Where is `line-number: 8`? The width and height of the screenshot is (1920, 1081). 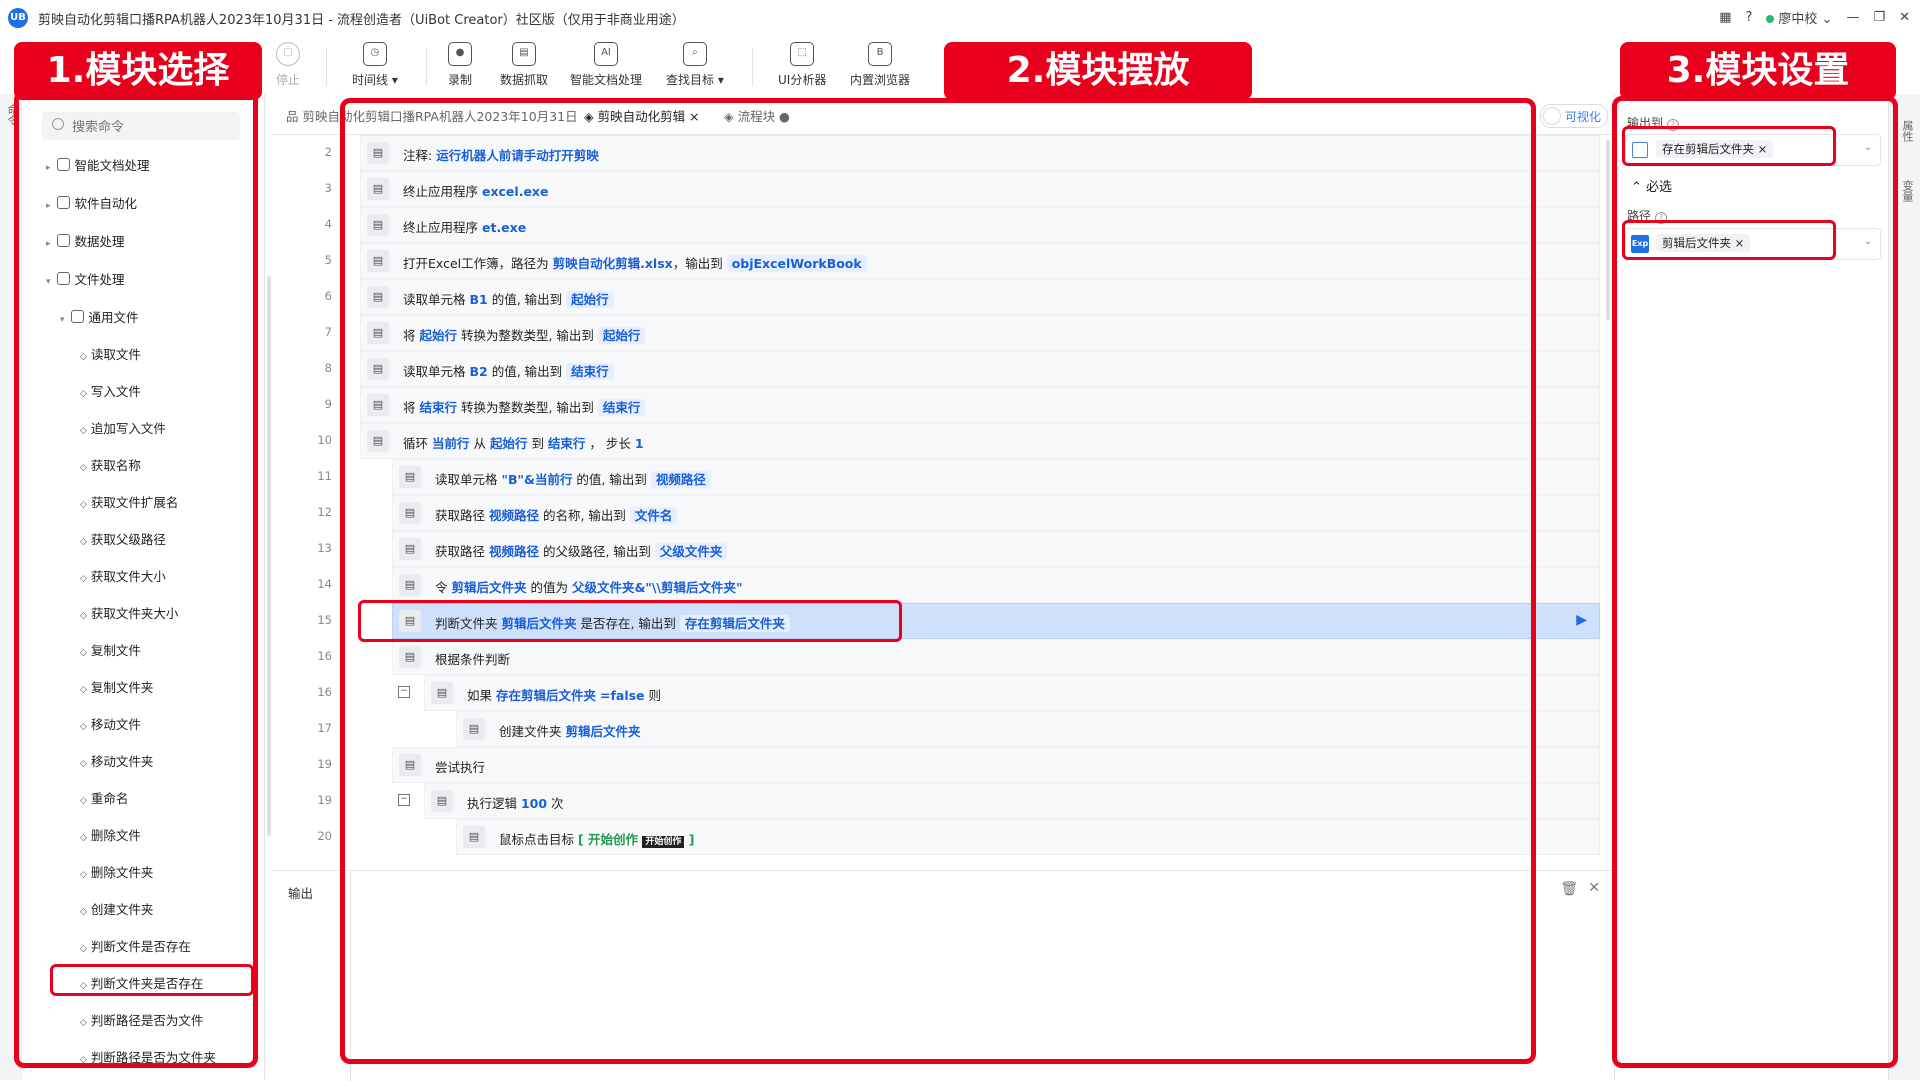
line-number: 8 is located at coordinates (328, 368).